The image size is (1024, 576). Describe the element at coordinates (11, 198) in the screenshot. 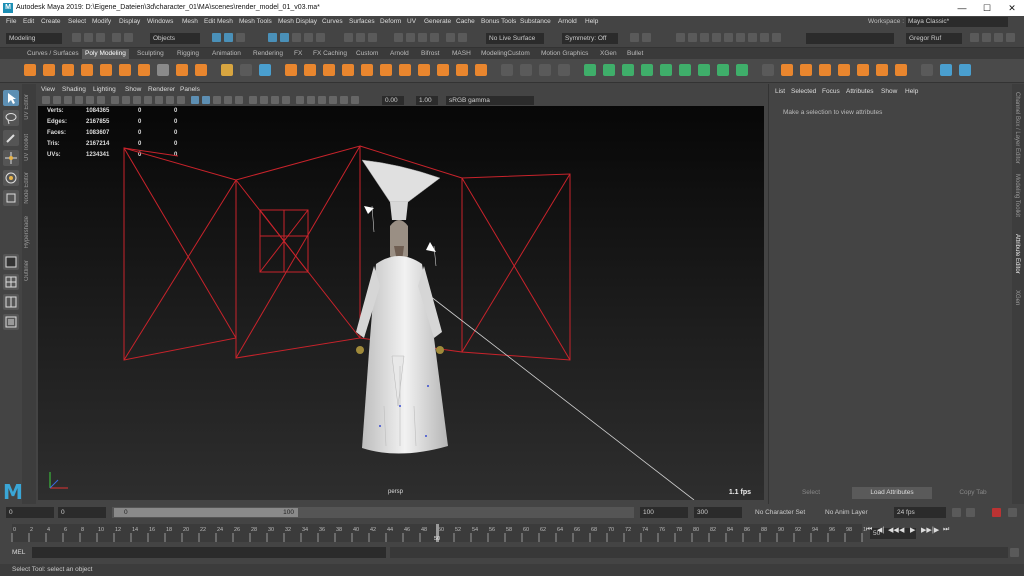

I see `scale-tool-icon` at that location.